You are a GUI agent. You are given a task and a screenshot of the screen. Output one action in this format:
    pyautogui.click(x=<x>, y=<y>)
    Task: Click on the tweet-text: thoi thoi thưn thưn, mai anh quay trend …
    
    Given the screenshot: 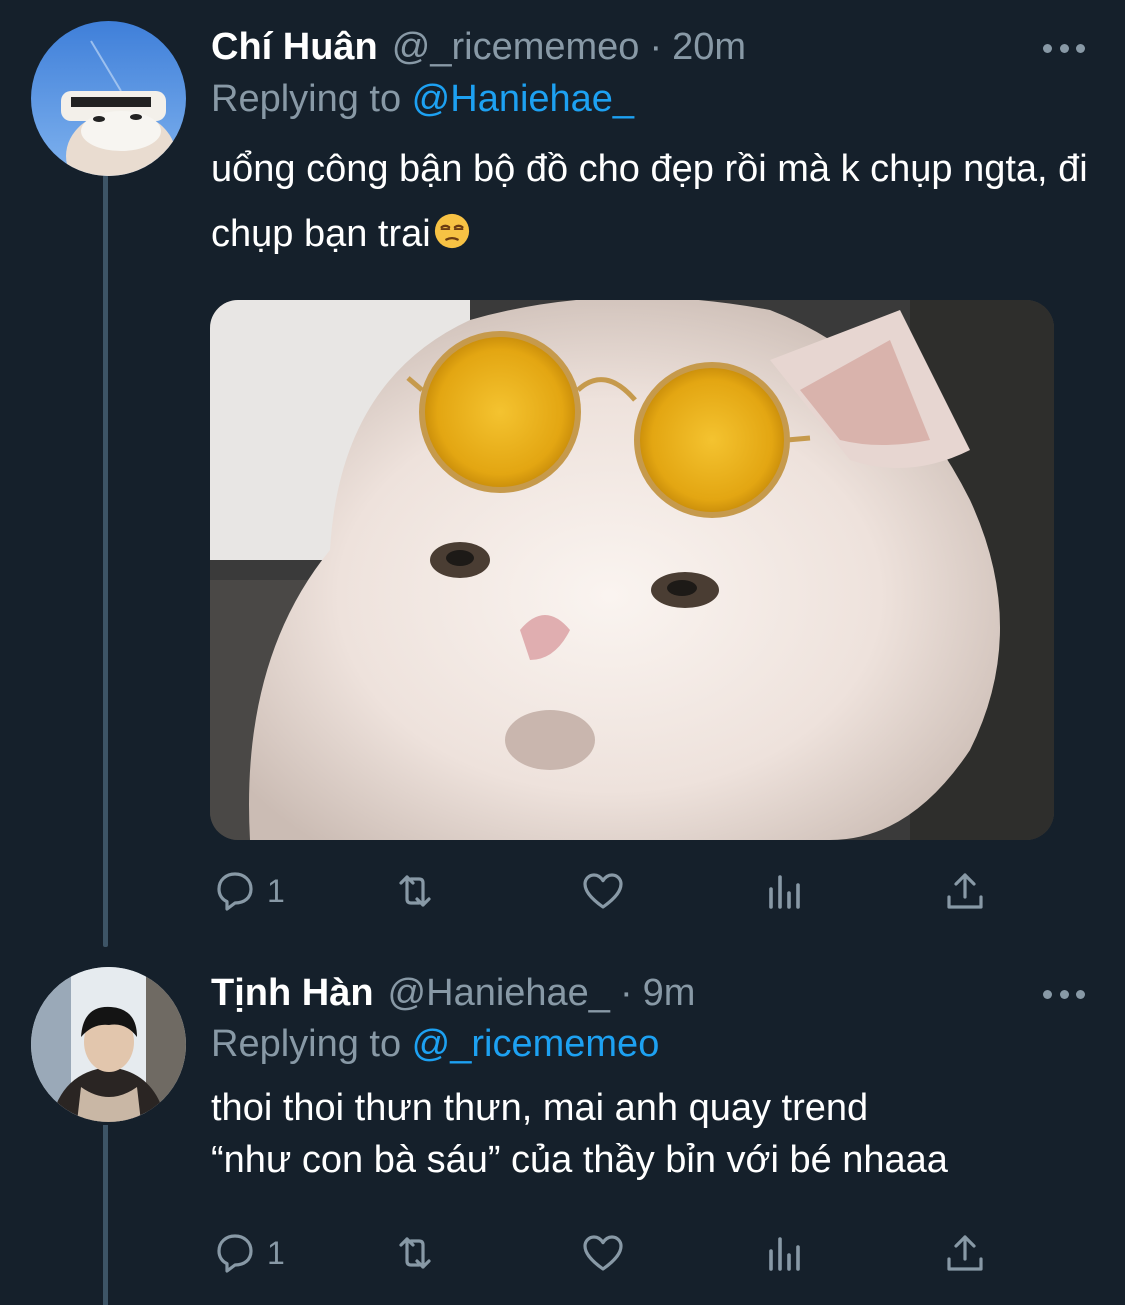 What is the action you would take?
    pyautogui.click(x=656, y=1134)
    